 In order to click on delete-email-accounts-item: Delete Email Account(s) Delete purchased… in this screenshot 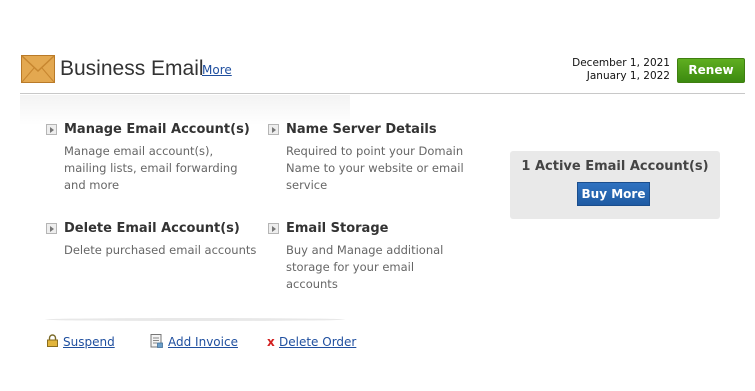, I will do `click(151, 243)`.